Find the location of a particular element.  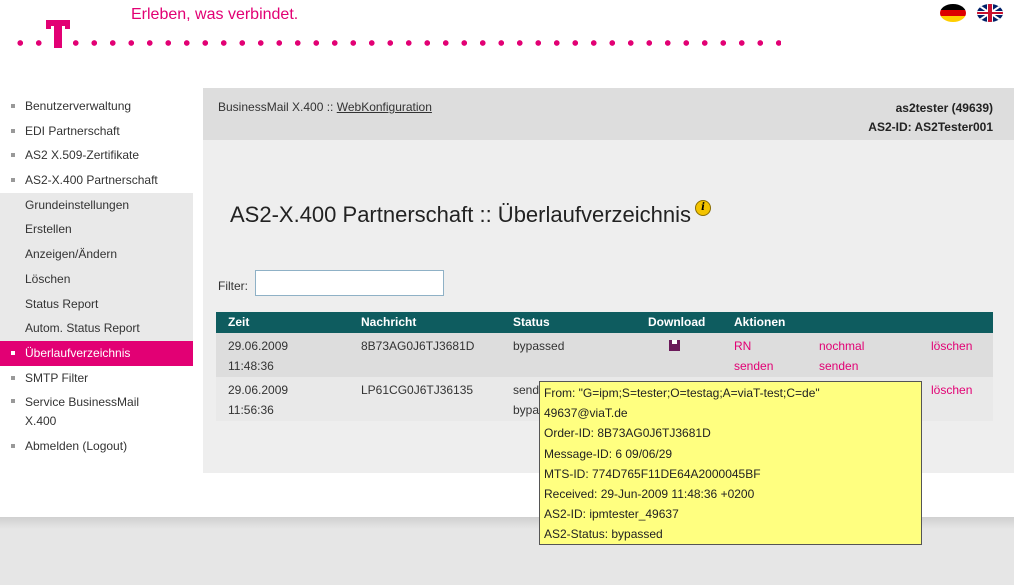

cell-status: send bypa is located at coordinates (526, 400).